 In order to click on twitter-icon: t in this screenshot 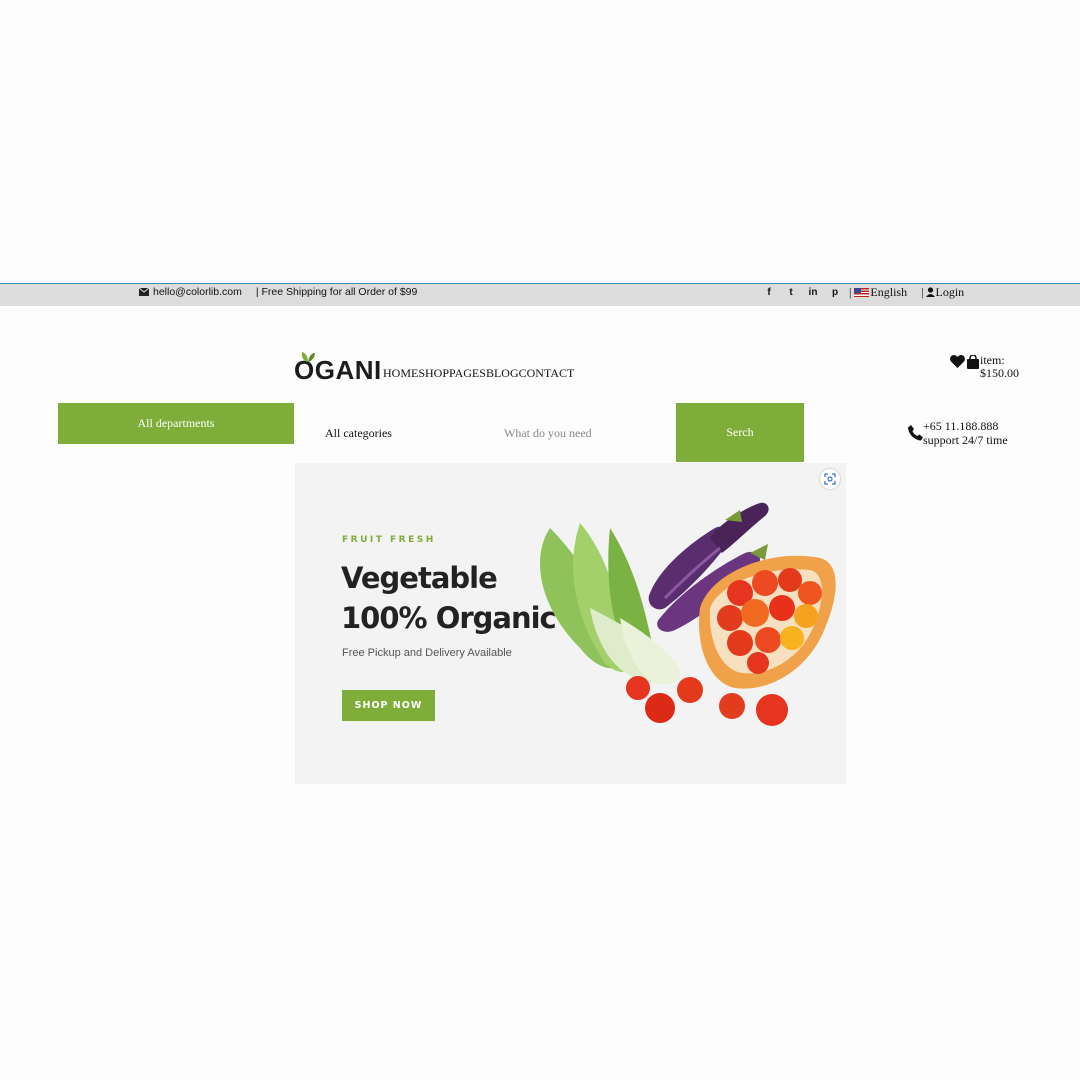, I will do `click(791, 292)`.